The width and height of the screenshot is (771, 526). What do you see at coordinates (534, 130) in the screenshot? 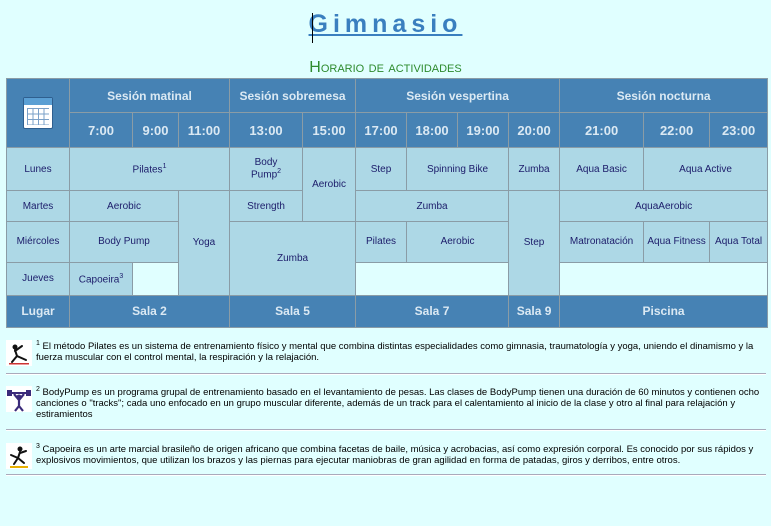
I see `hour-header: 20:00` at bounding box center [534, 130].